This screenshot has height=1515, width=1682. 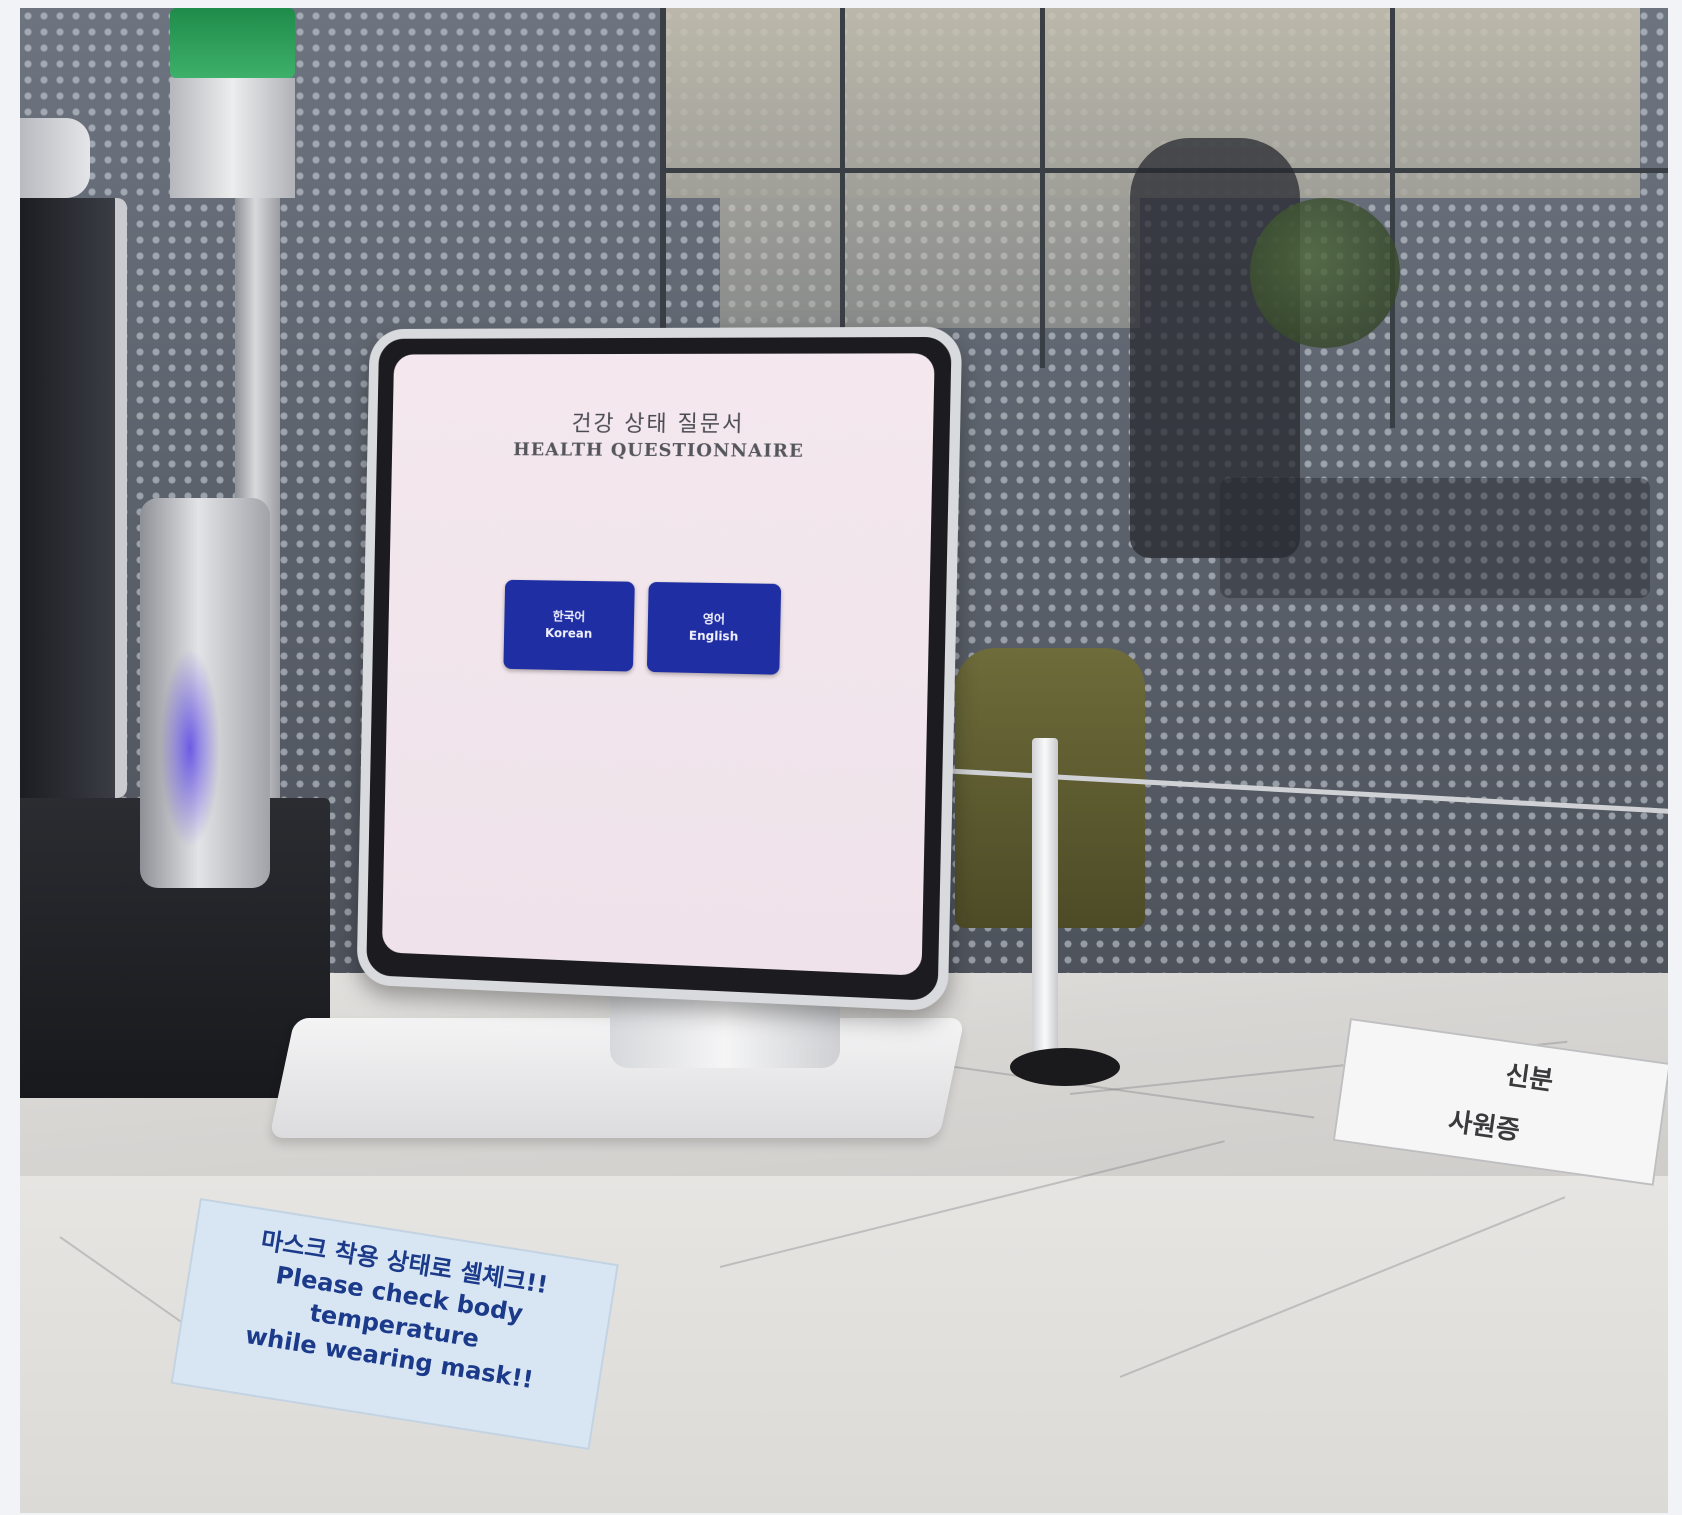 I want to click on english-language-button: 영어 English, so click(x=714, y=628).